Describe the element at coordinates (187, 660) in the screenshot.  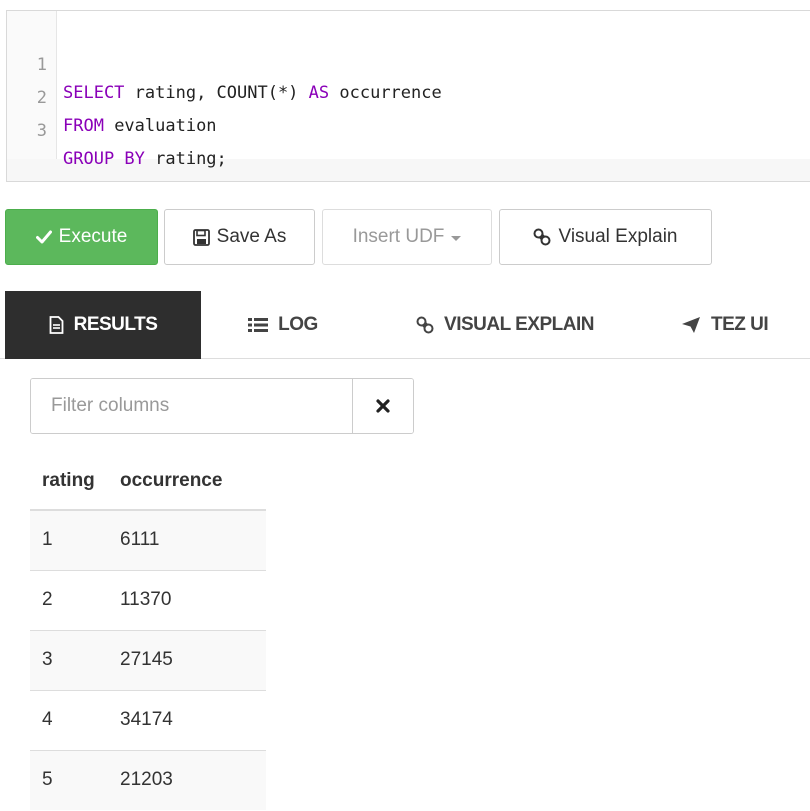
I see `table-cell: 27145` at that location.